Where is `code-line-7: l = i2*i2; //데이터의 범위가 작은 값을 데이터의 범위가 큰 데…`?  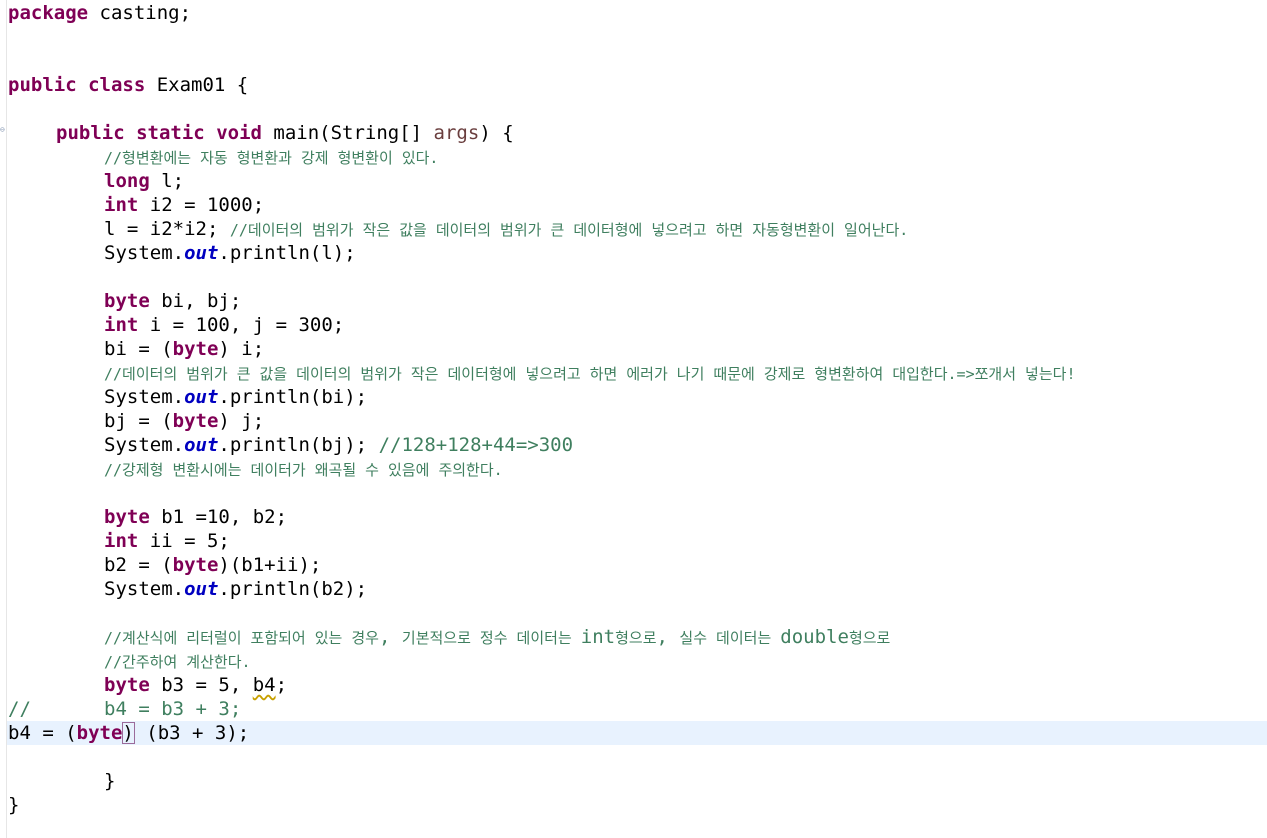 code-line-7: l = i2*i2; //데이터의 범위가 작은 값을 데이터의 범위가 큰 데… is located at coordinates (506, 229).